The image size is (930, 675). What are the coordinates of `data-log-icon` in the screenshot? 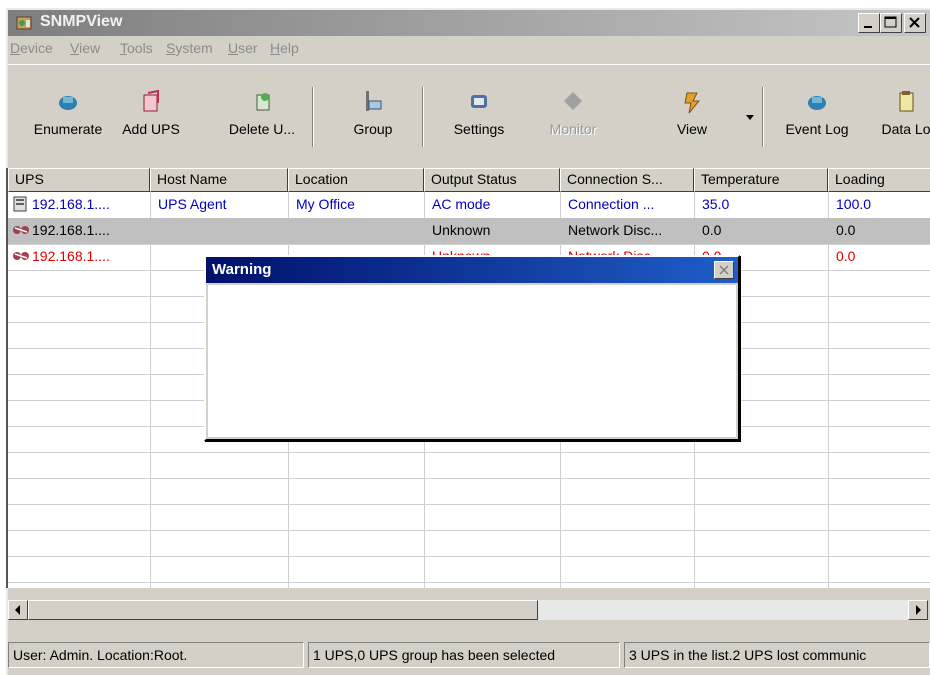 It's located at (906, 101).